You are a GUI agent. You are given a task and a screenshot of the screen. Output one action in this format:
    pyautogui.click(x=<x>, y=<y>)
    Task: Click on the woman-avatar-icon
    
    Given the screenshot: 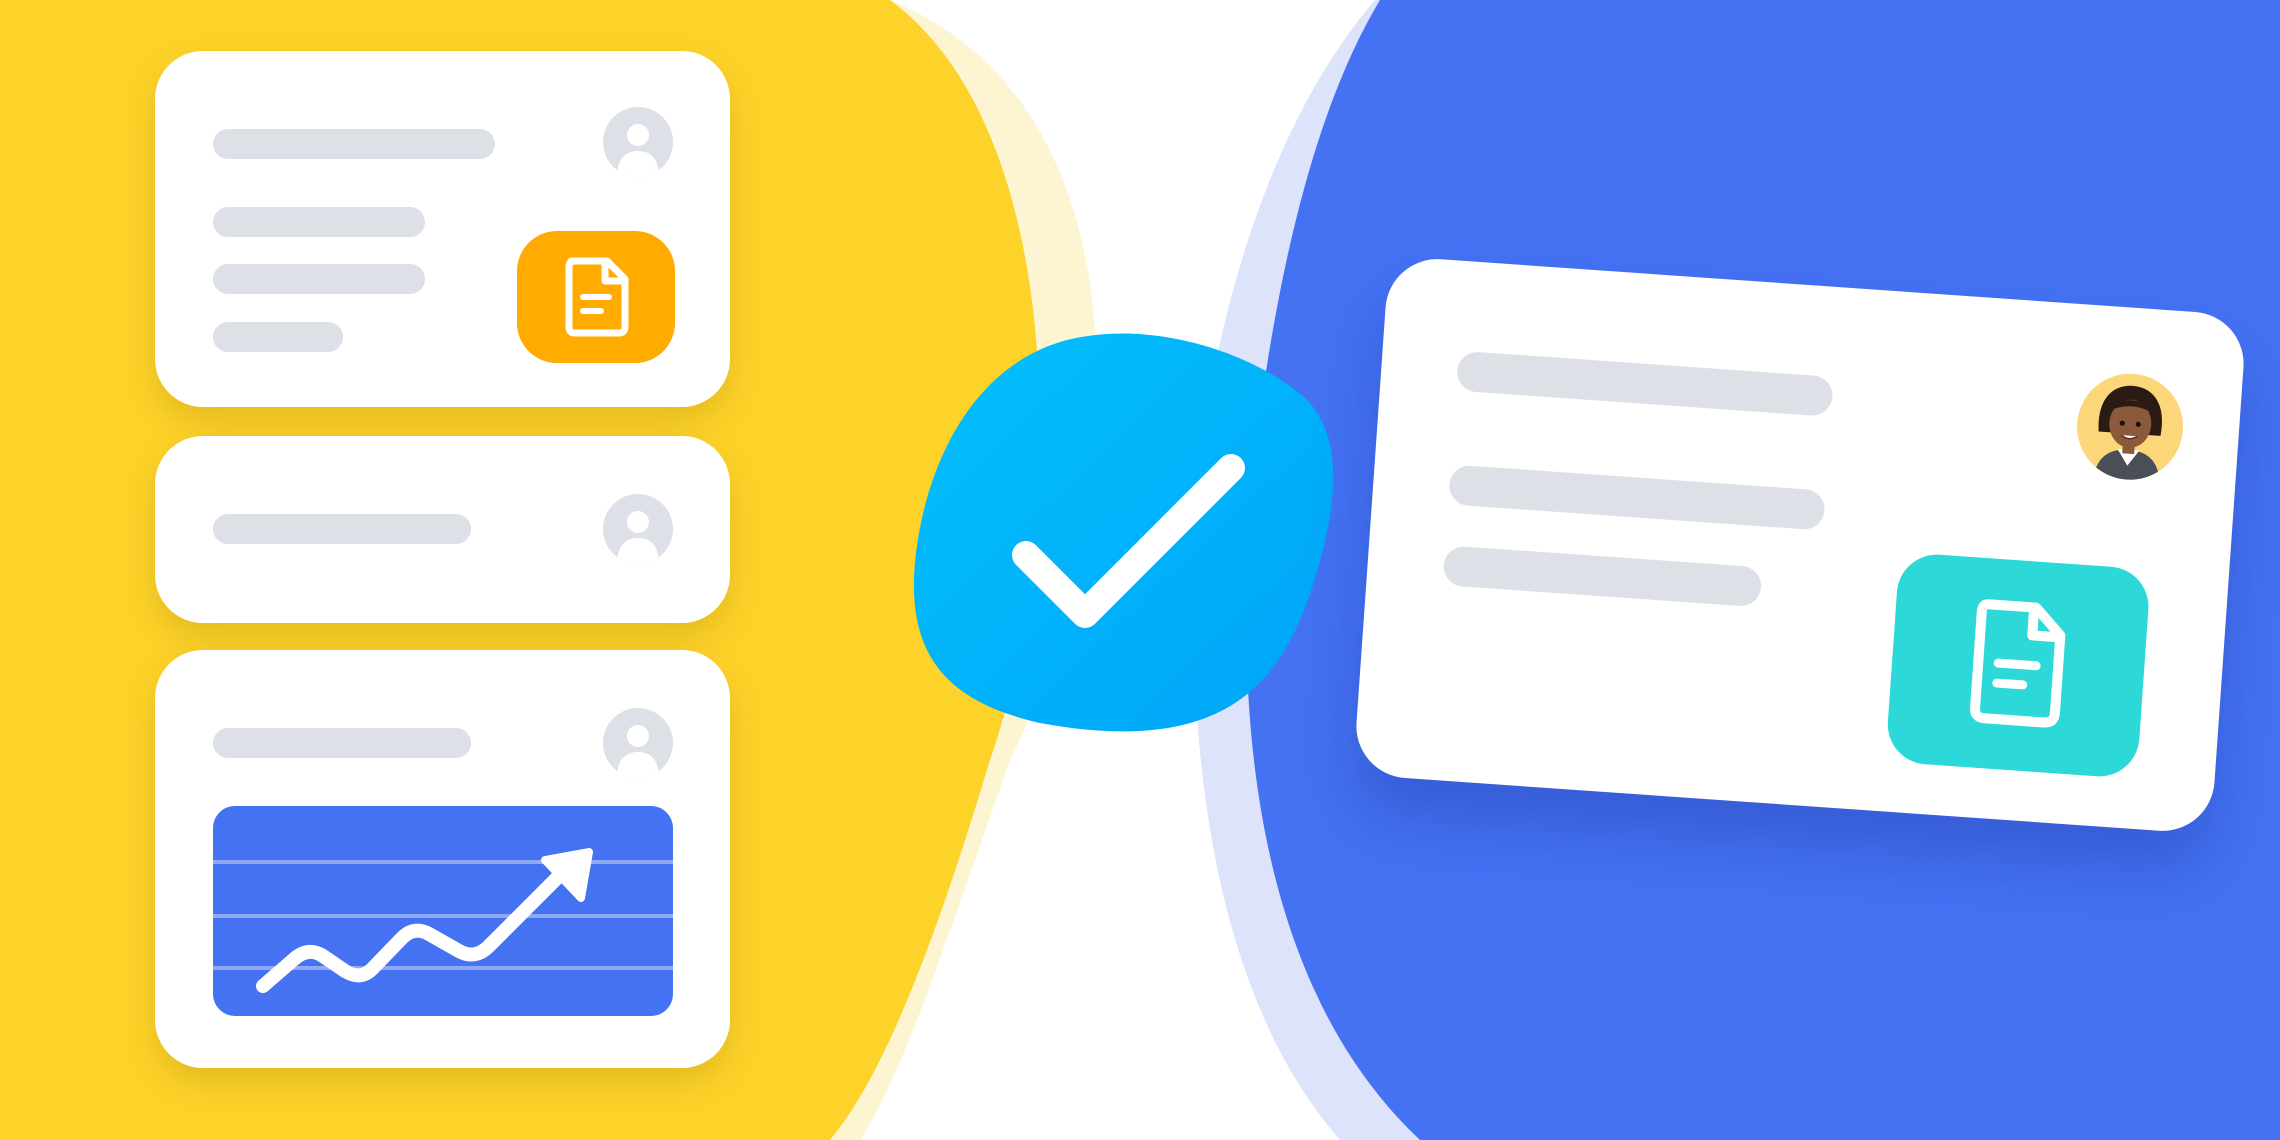 What is the action you would take?
    pyautogui.click(x=2130, y=427)
    